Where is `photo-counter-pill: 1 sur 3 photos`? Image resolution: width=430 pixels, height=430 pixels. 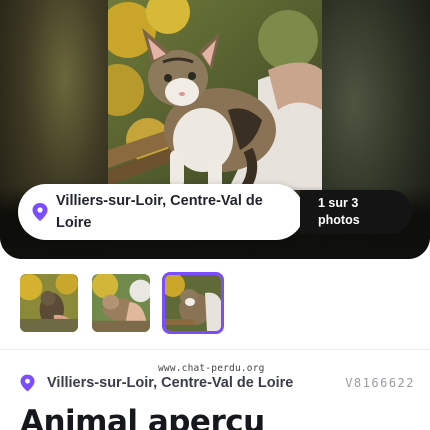 photo-counter-pill: 1 sur 3 photos is located at coordinates (356, 212).